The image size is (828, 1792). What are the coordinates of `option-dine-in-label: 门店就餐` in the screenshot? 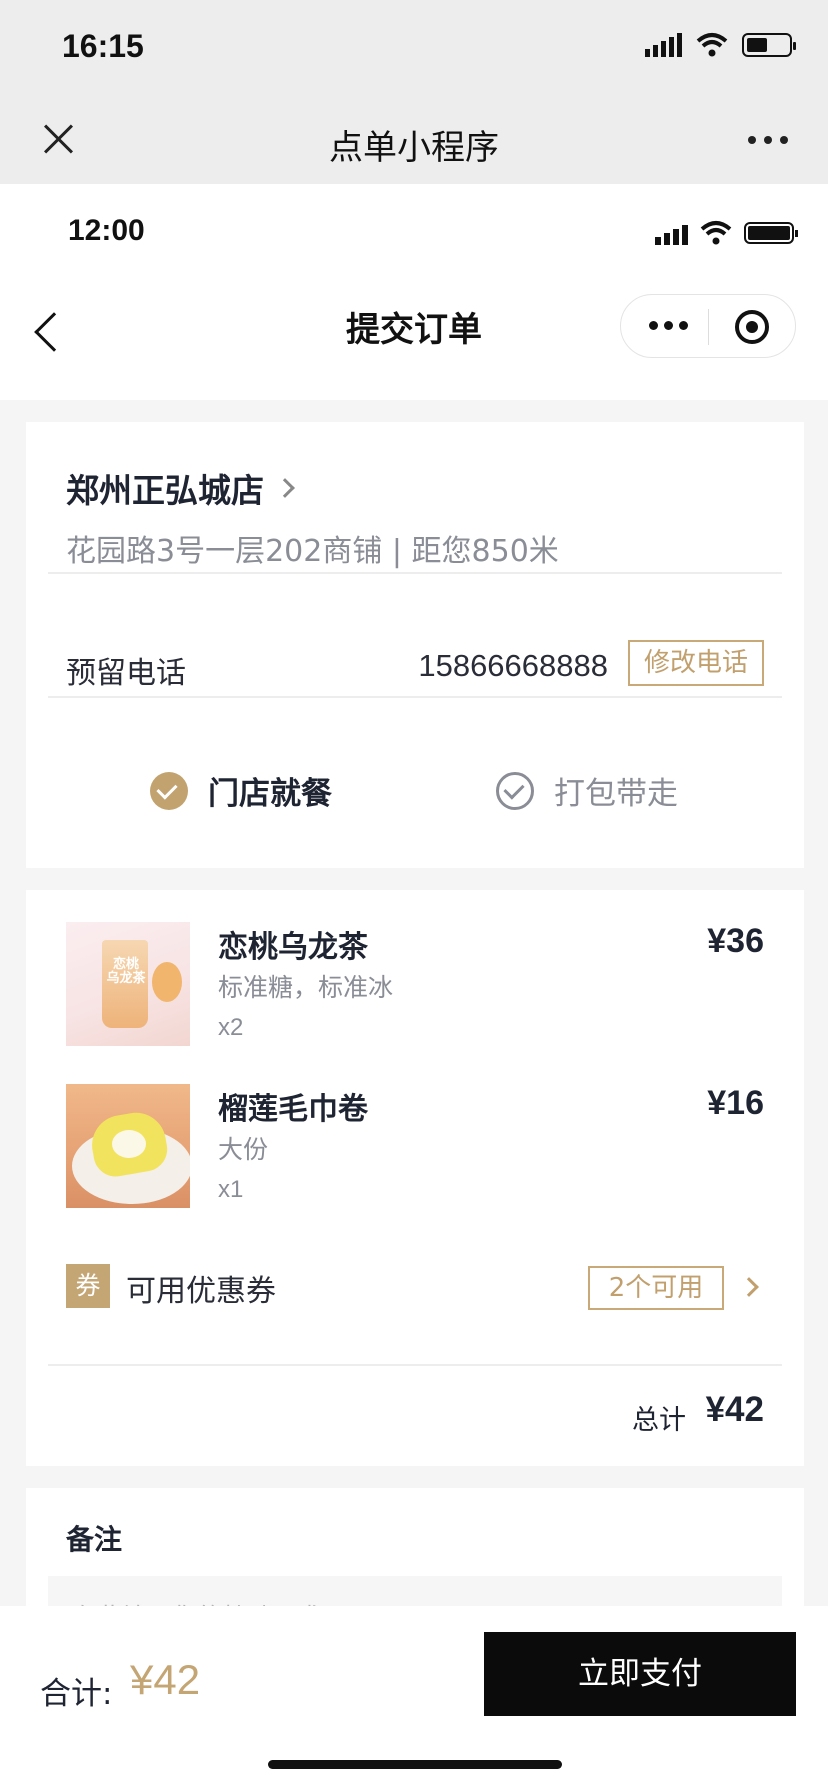 It's located at (270, 794).